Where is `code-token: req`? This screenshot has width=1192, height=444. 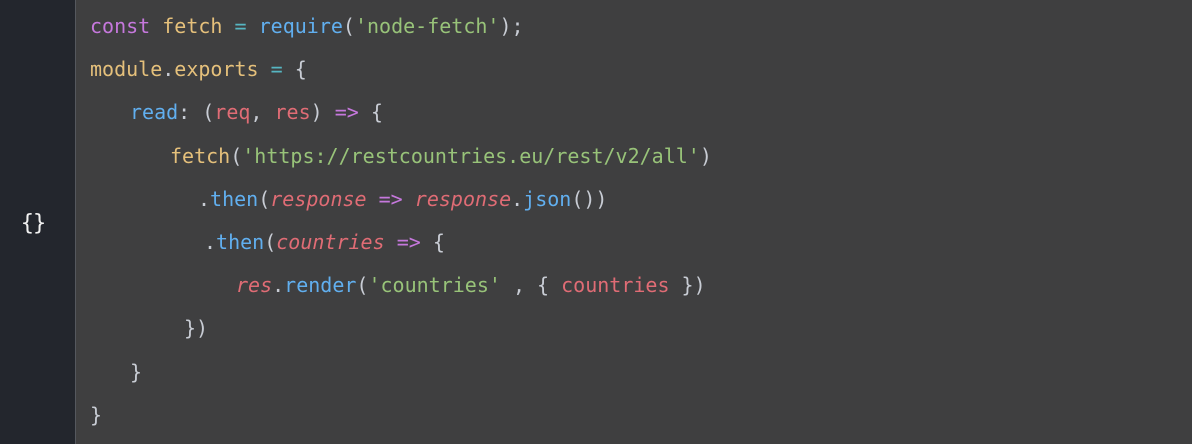 code-token: req is located at coordinates (232, 112).